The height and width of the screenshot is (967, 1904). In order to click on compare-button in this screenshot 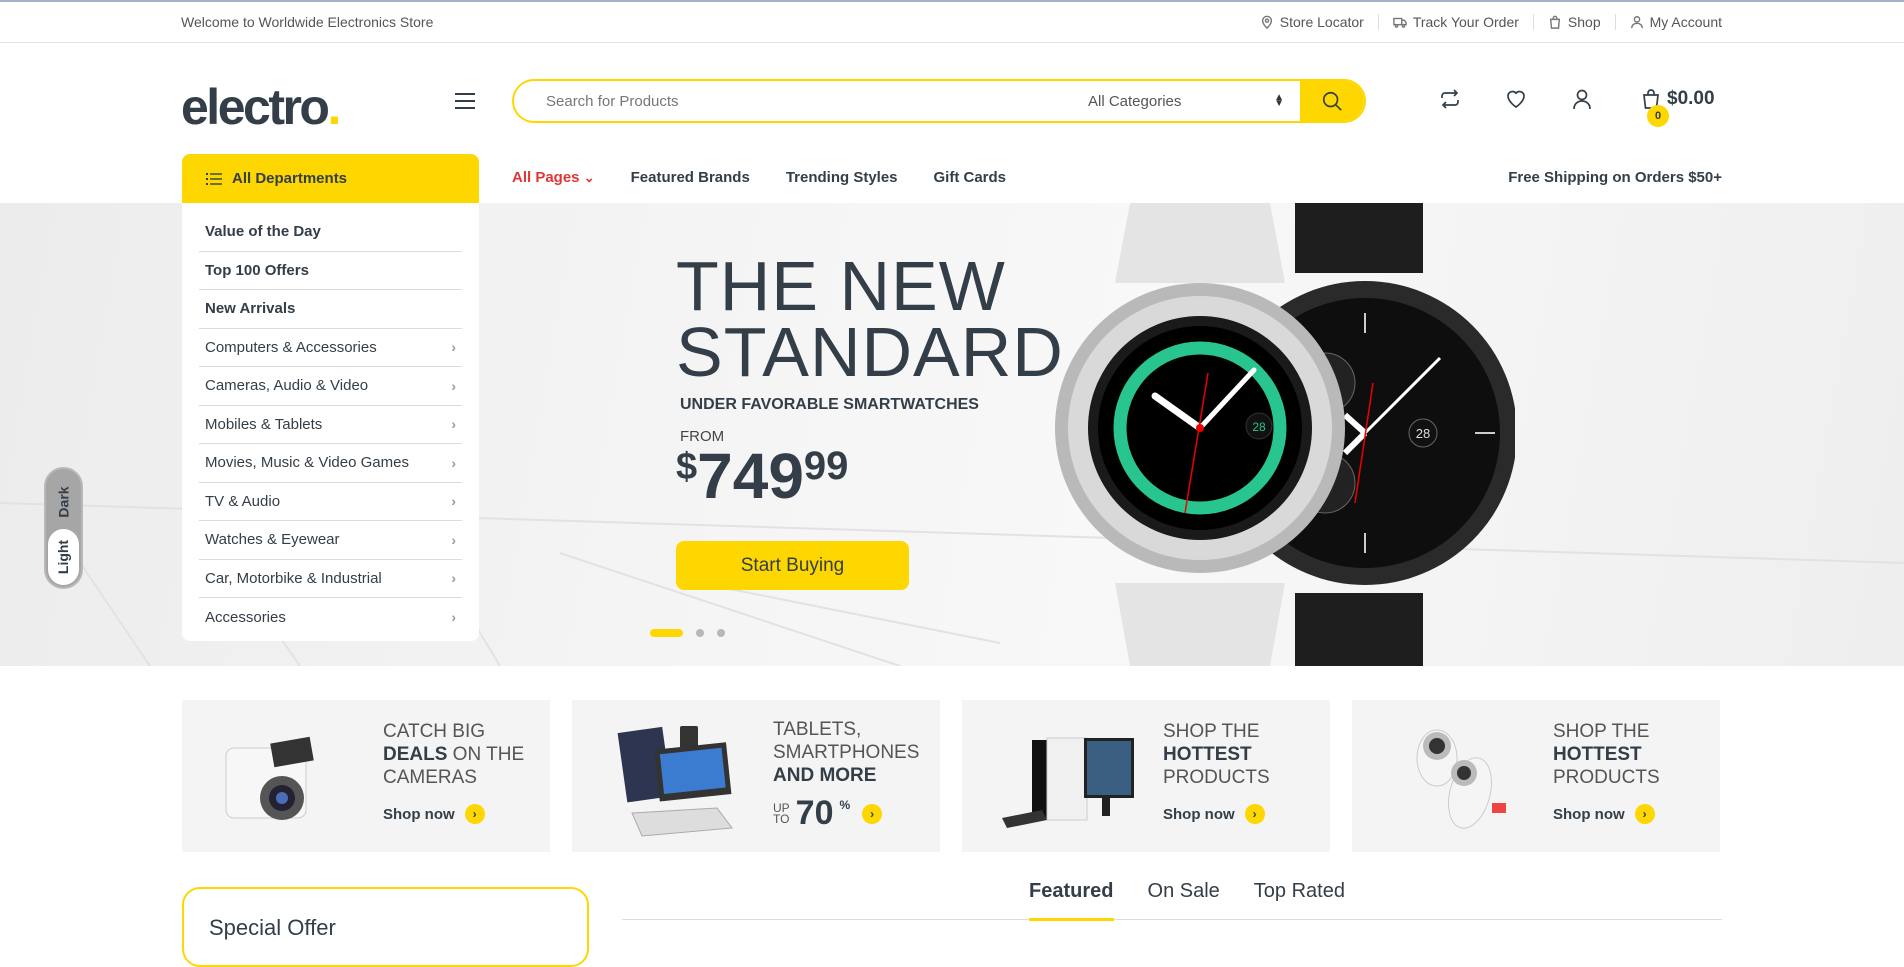, I will do `click(1450, 99)`.